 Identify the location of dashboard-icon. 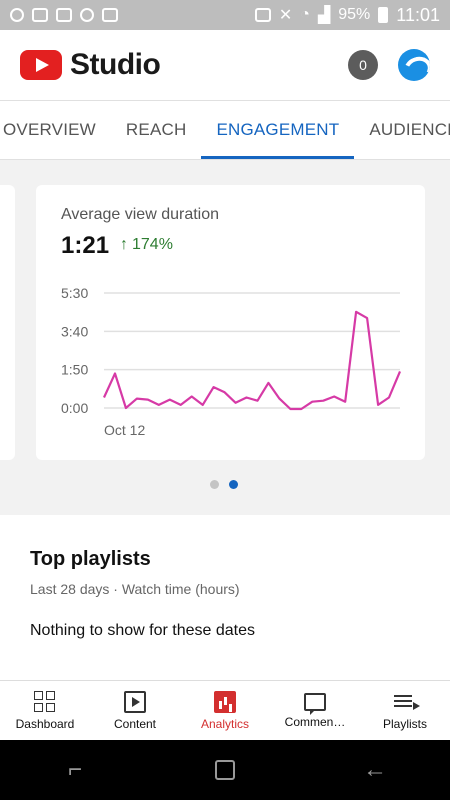
(45, 701).